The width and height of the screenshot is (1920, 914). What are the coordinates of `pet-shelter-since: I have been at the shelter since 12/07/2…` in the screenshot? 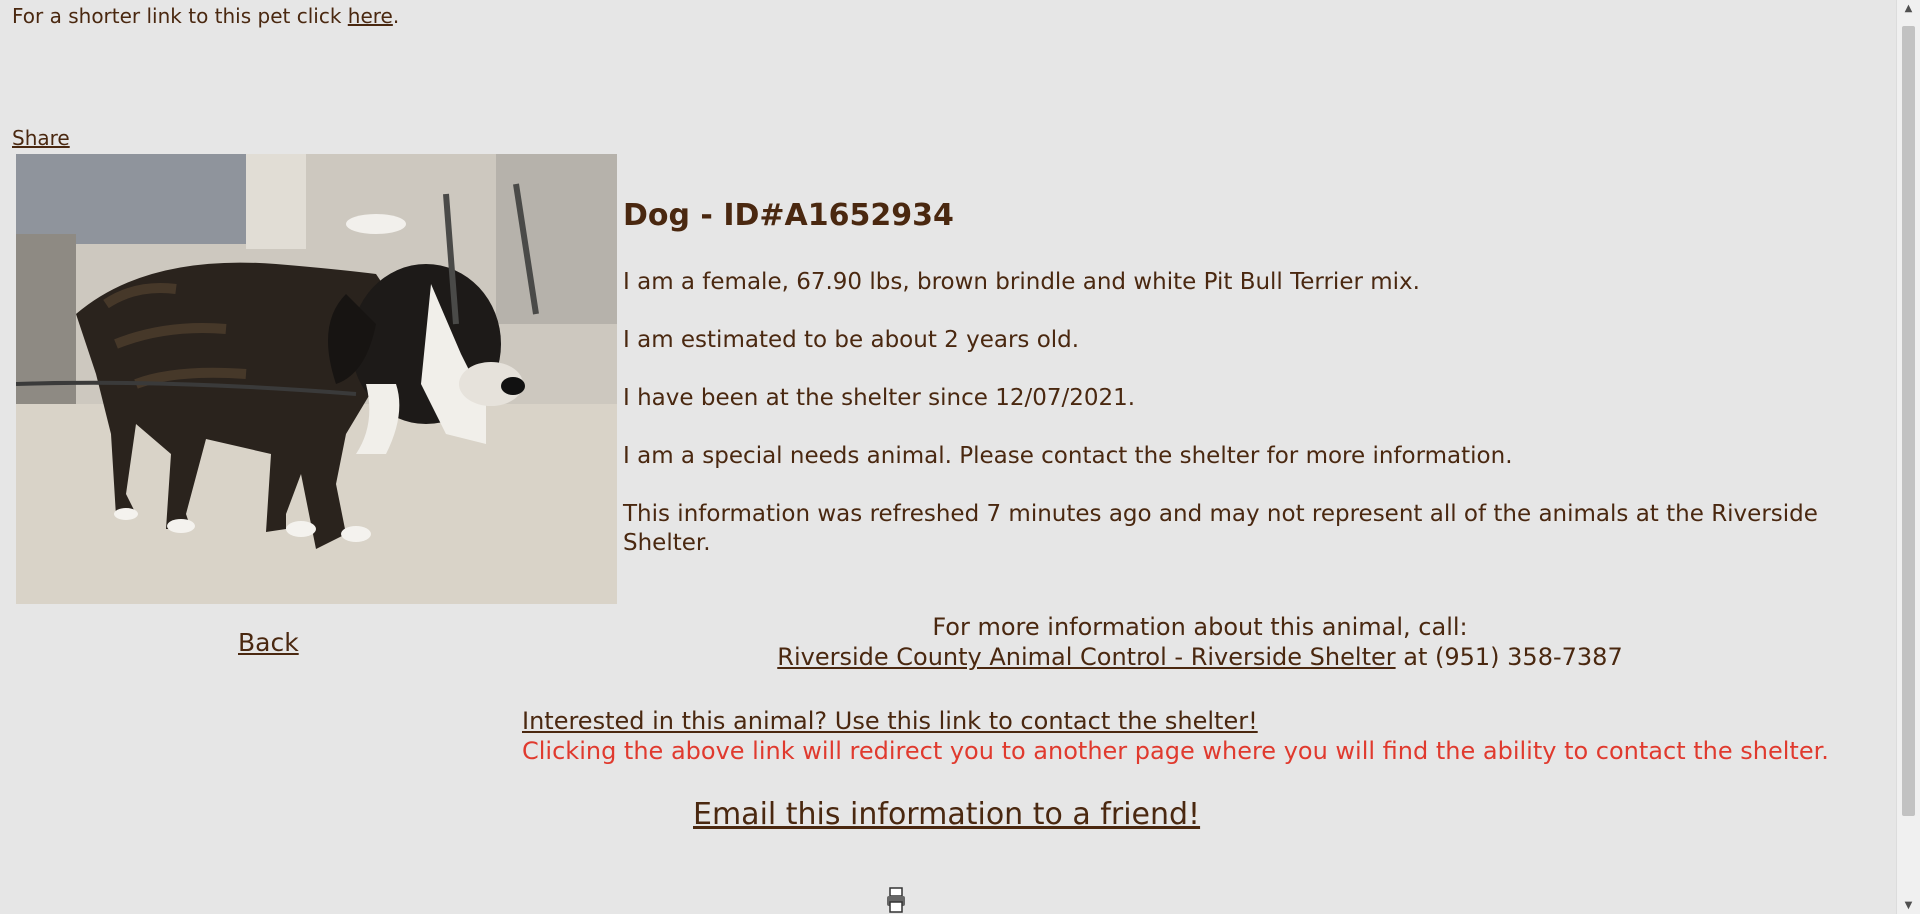 It's located at (879, 398).